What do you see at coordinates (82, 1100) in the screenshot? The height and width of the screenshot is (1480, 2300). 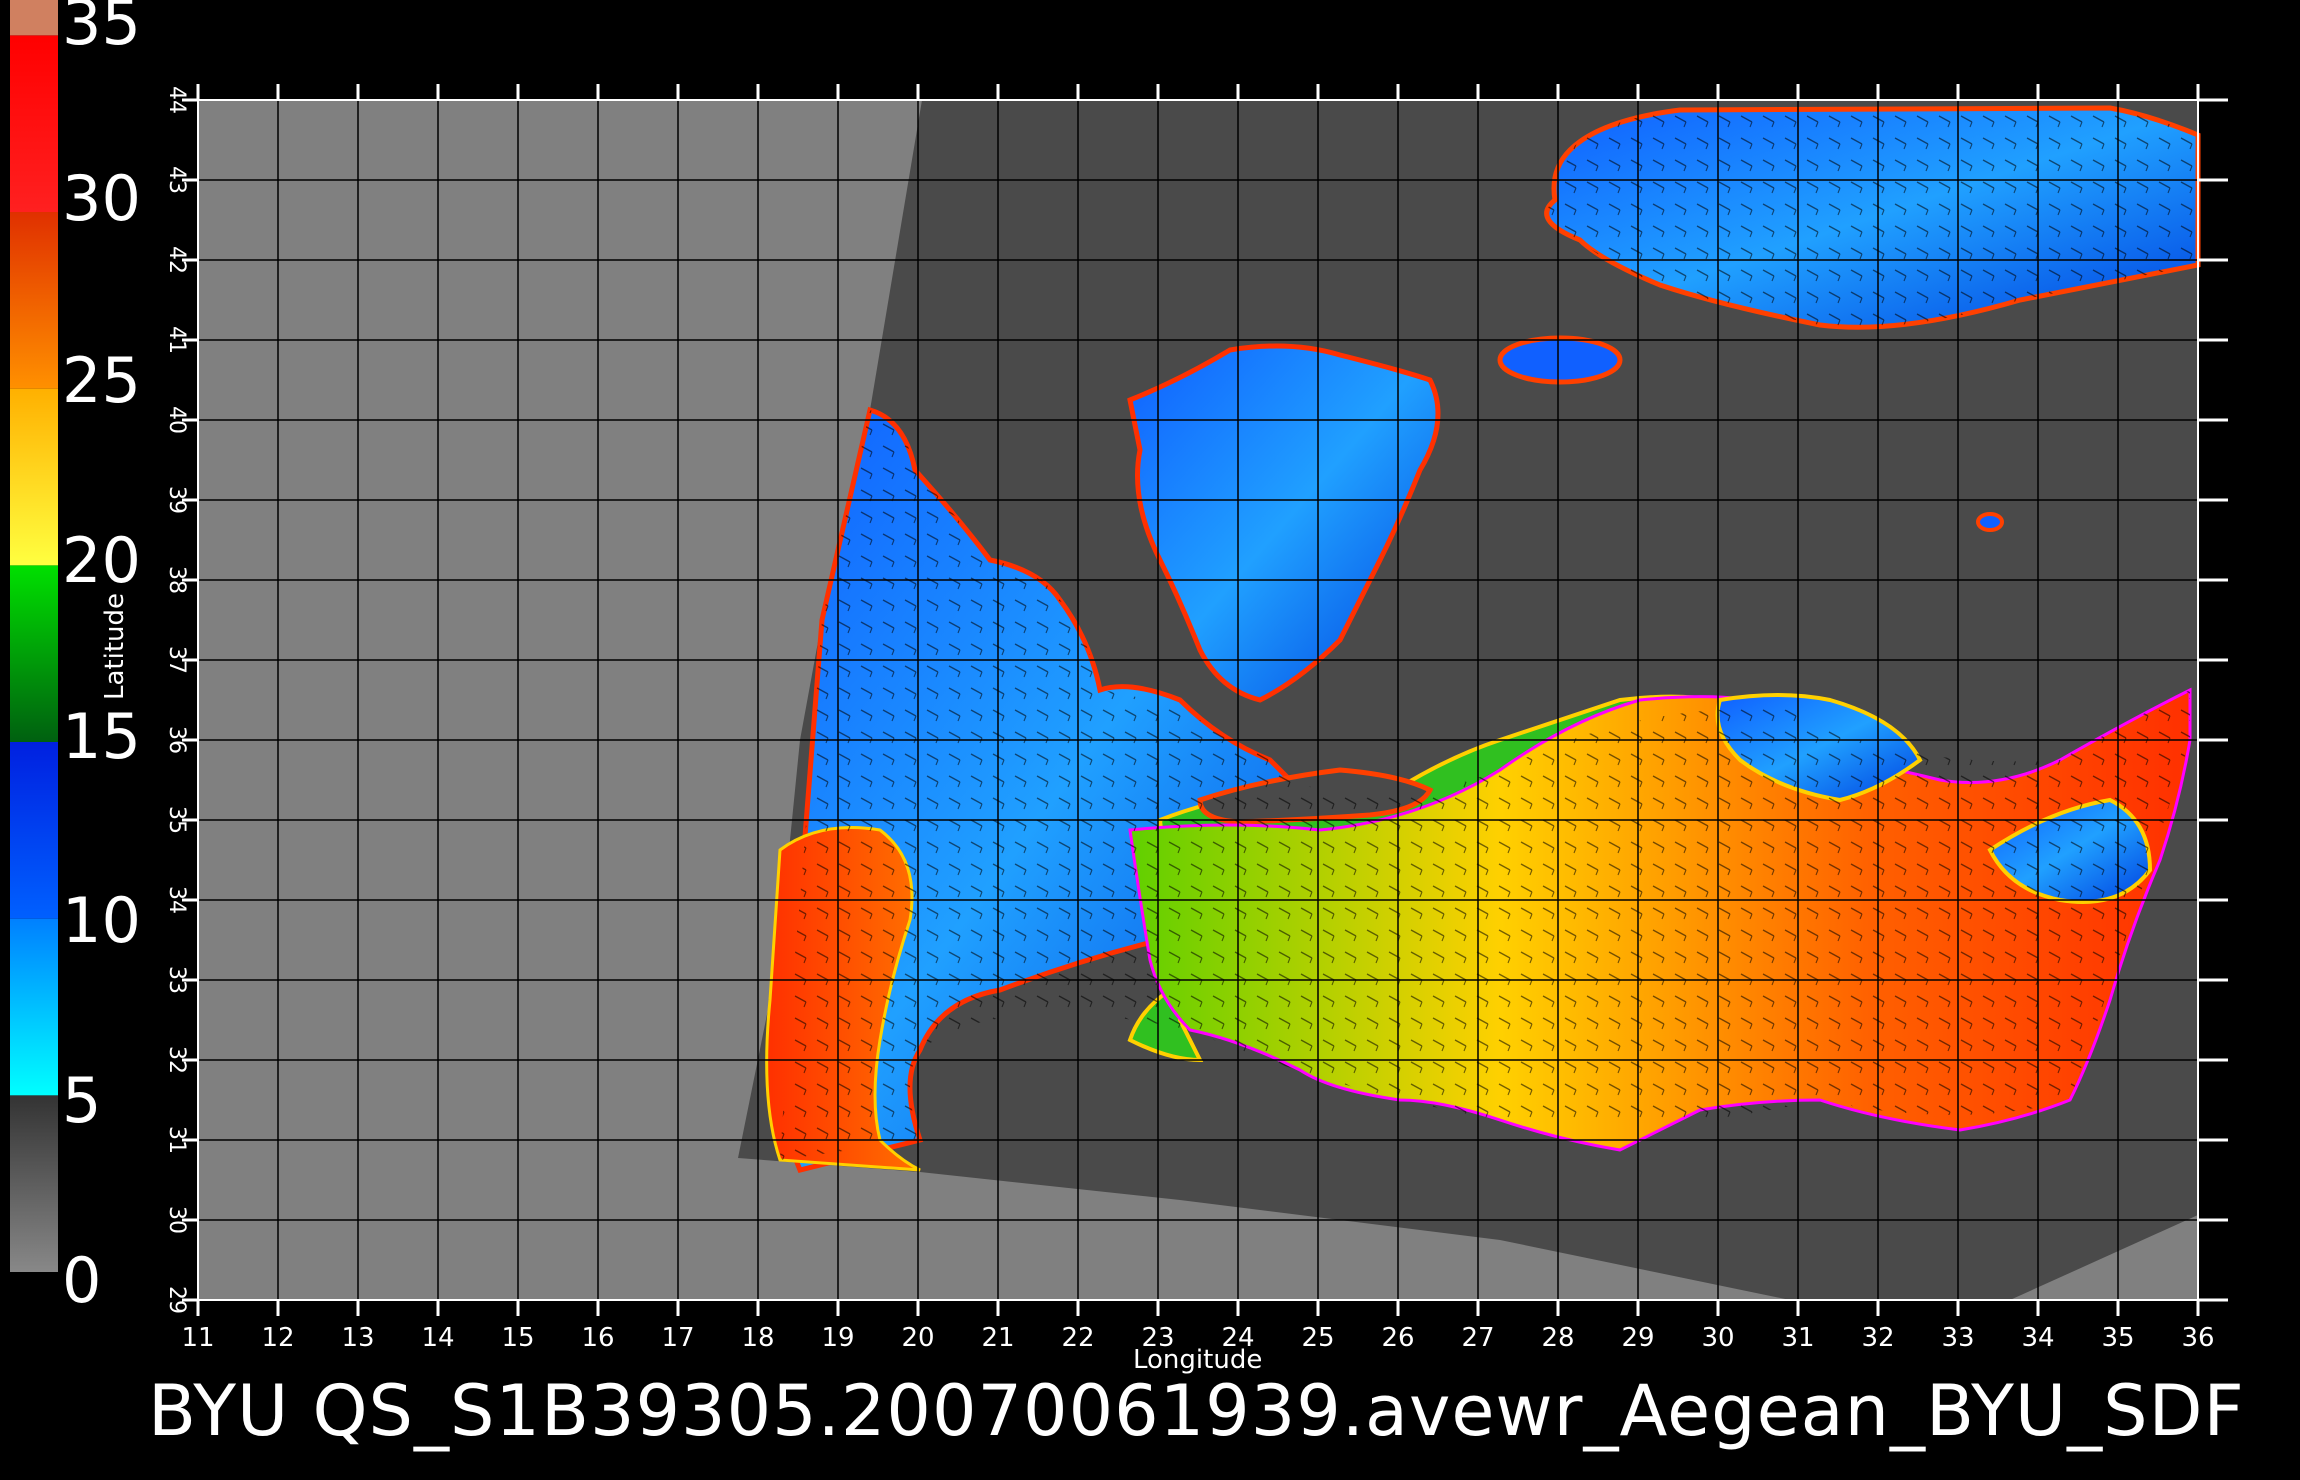 I see `colorbar-label-5: 5` at bounding box center [82, 1100].